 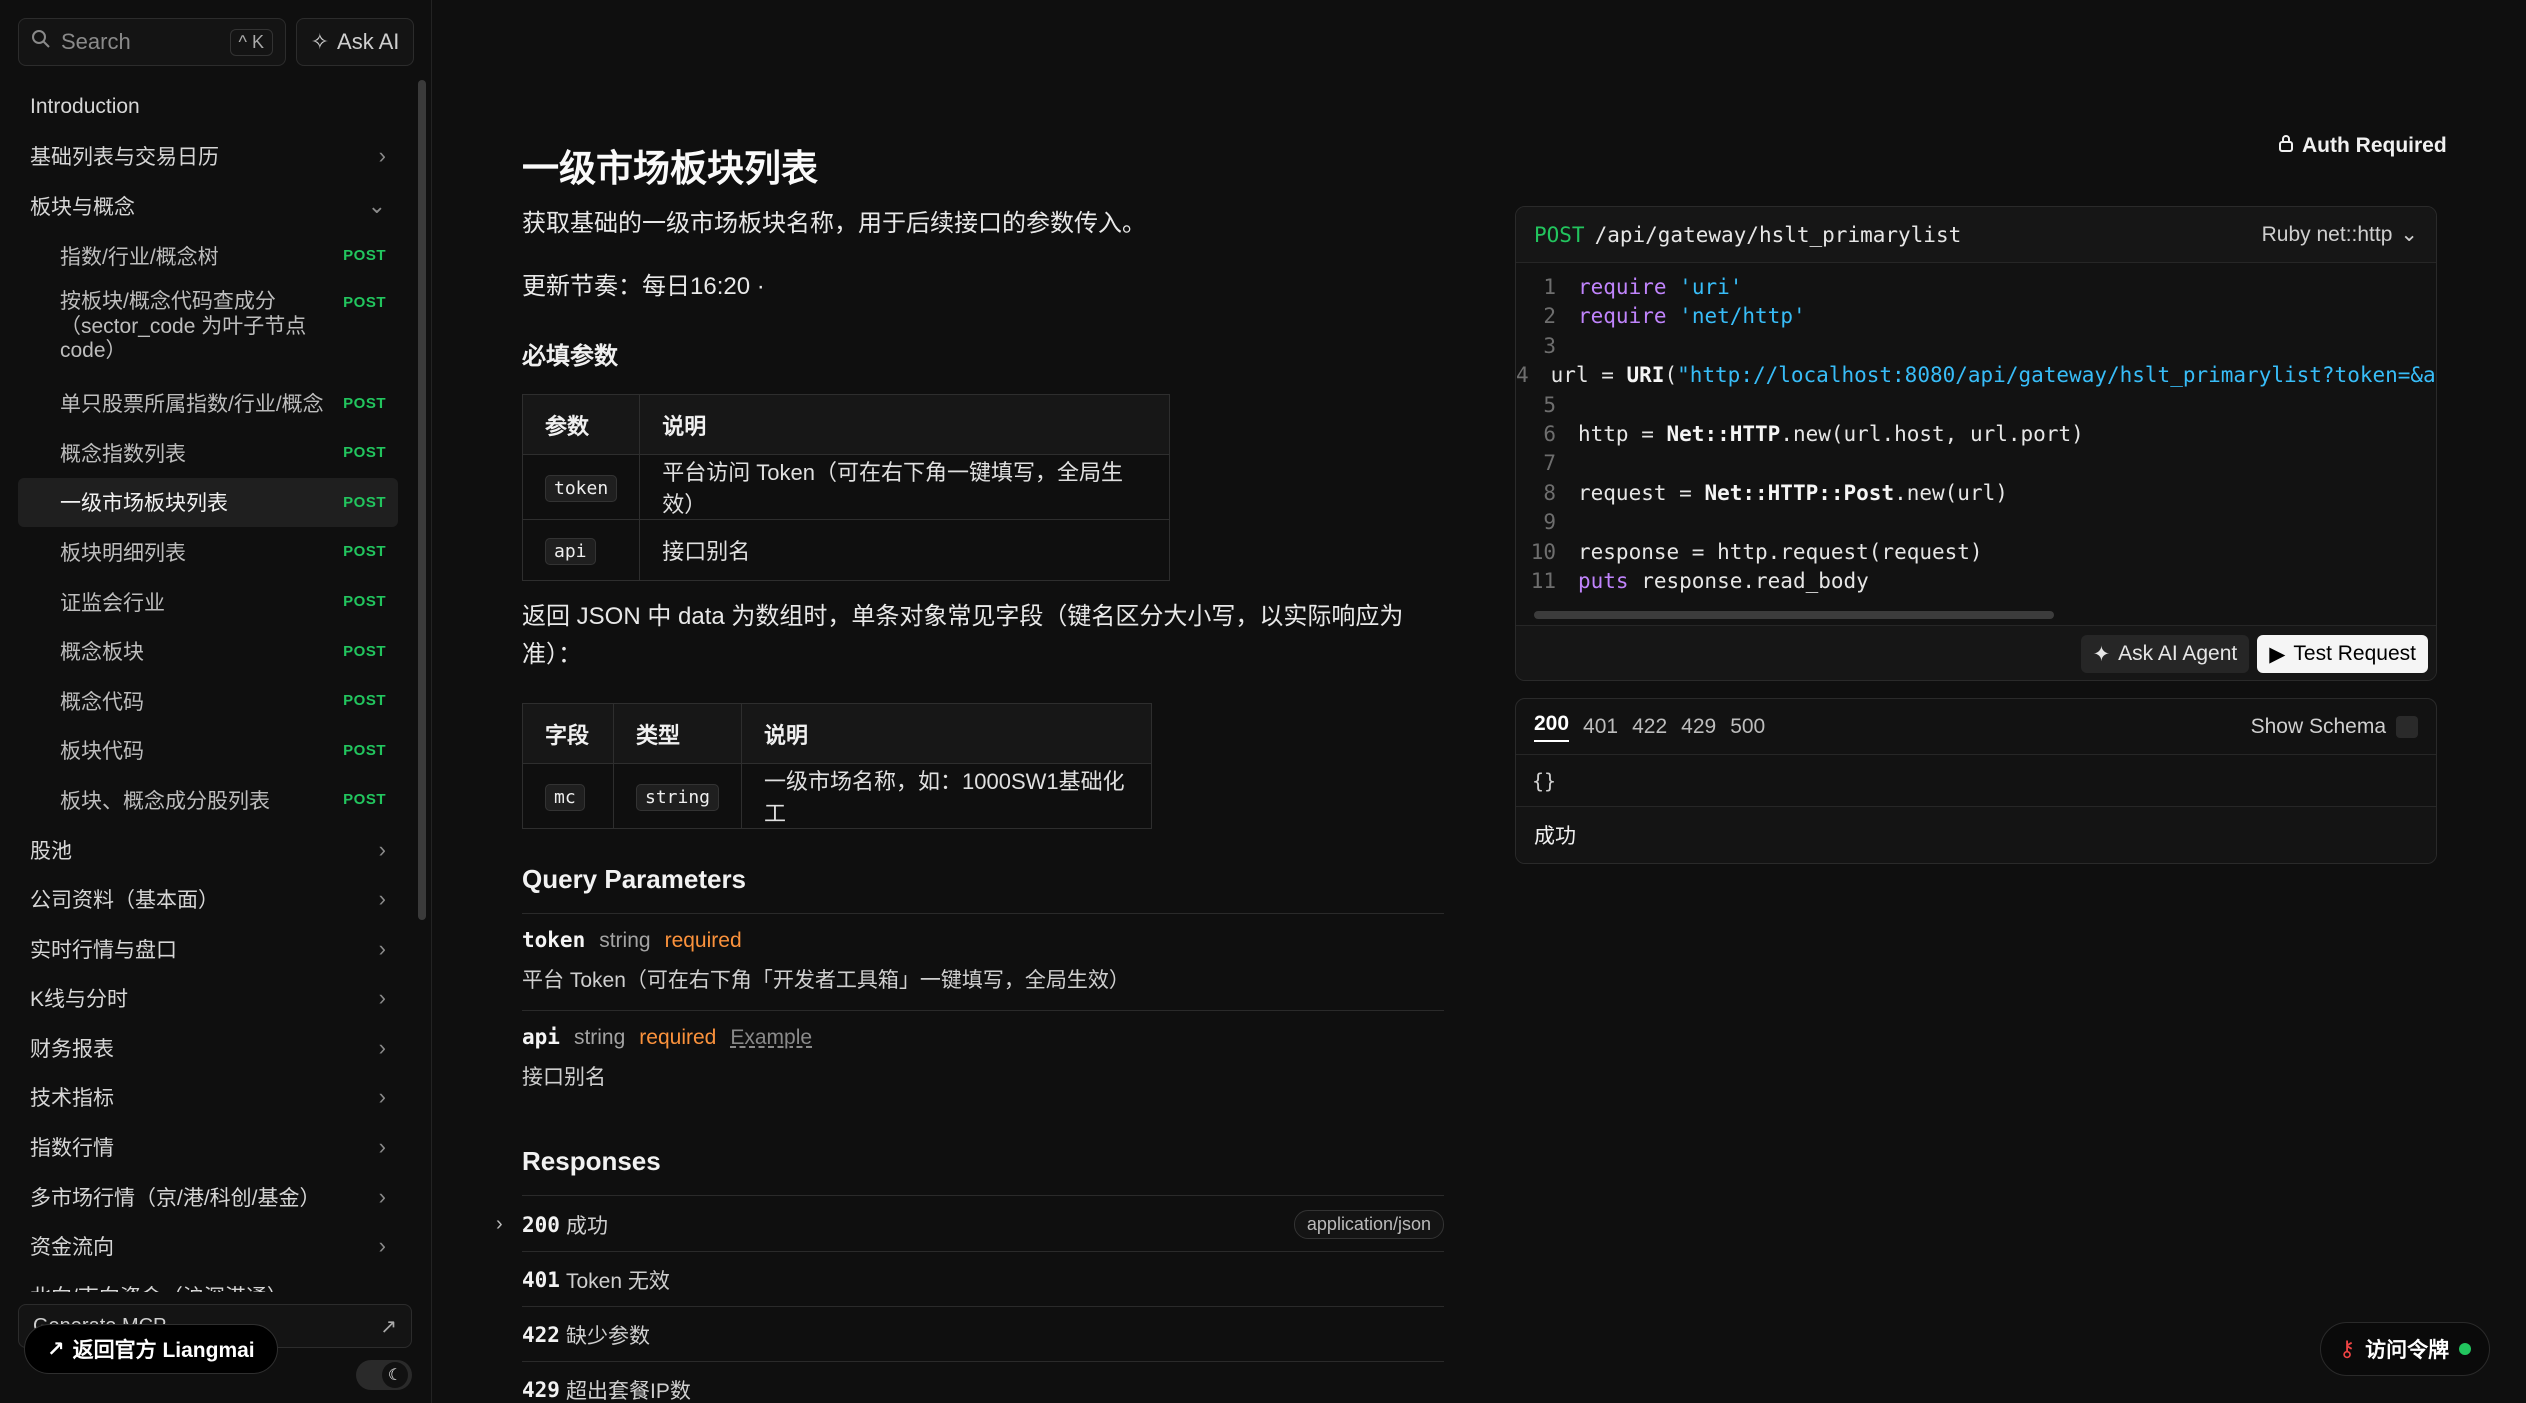 What do you see at coordinates (834, 223) in the screenshot?
I see `intro-text: 获取基础的一级市场板块名称，用于后续接口的参数传入。` at bounding box center [834, 223].